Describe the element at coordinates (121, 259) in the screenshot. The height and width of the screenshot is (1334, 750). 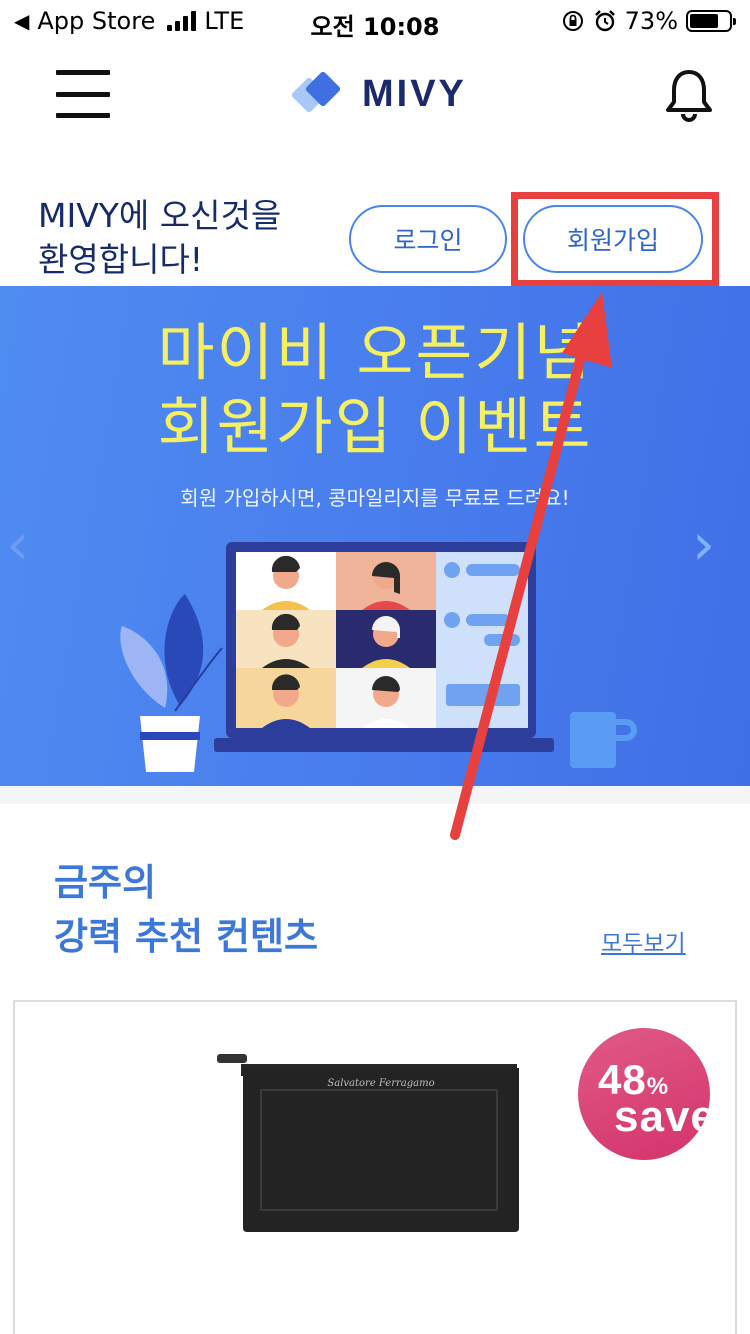
I see `welcome-line2: 환영합니다!` at that location.